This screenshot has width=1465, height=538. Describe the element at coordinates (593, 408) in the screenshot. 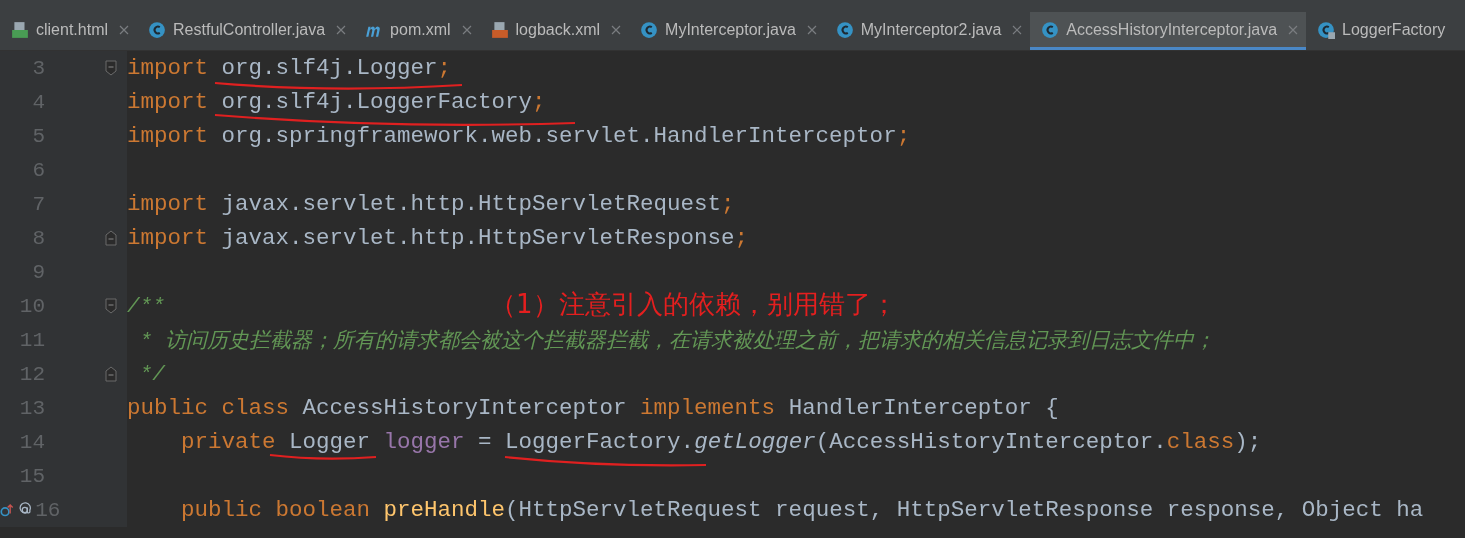

I see `code-line: public class AccessHistoryInterceptor implements HandlerInterceptor {` at that location.